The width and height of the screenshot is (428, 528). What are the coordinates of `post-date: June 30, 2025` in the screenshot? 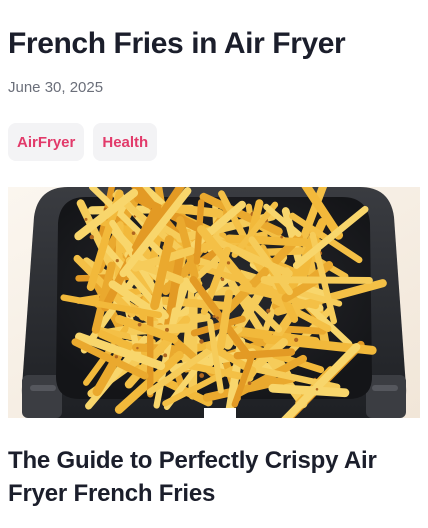 It's located at (56, 87).